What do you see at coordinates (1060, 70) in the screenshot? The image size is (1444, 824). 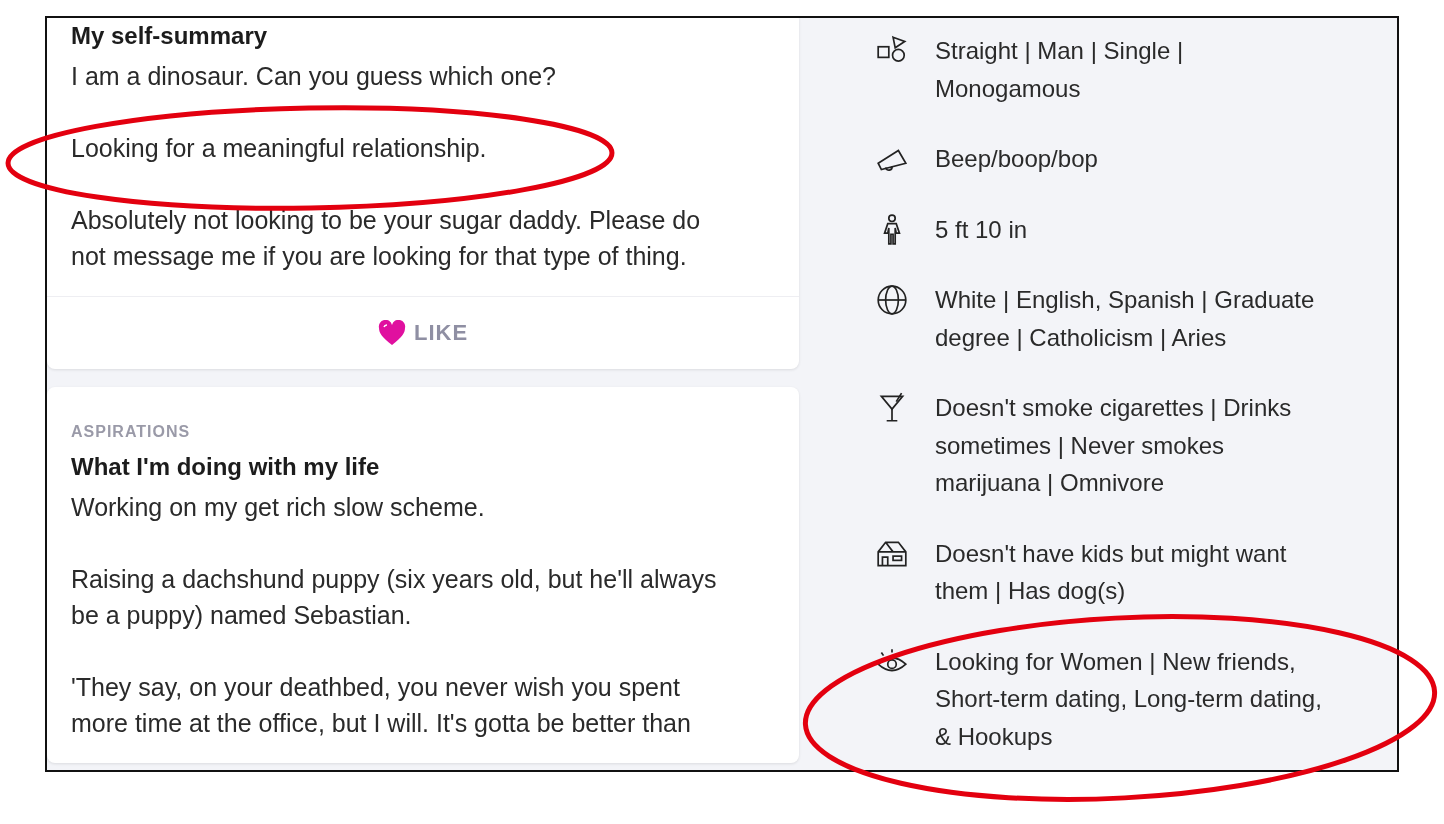 I see `detail-text: Straight | Man | Single | Monogamous` at bounding box center [1060, 70].